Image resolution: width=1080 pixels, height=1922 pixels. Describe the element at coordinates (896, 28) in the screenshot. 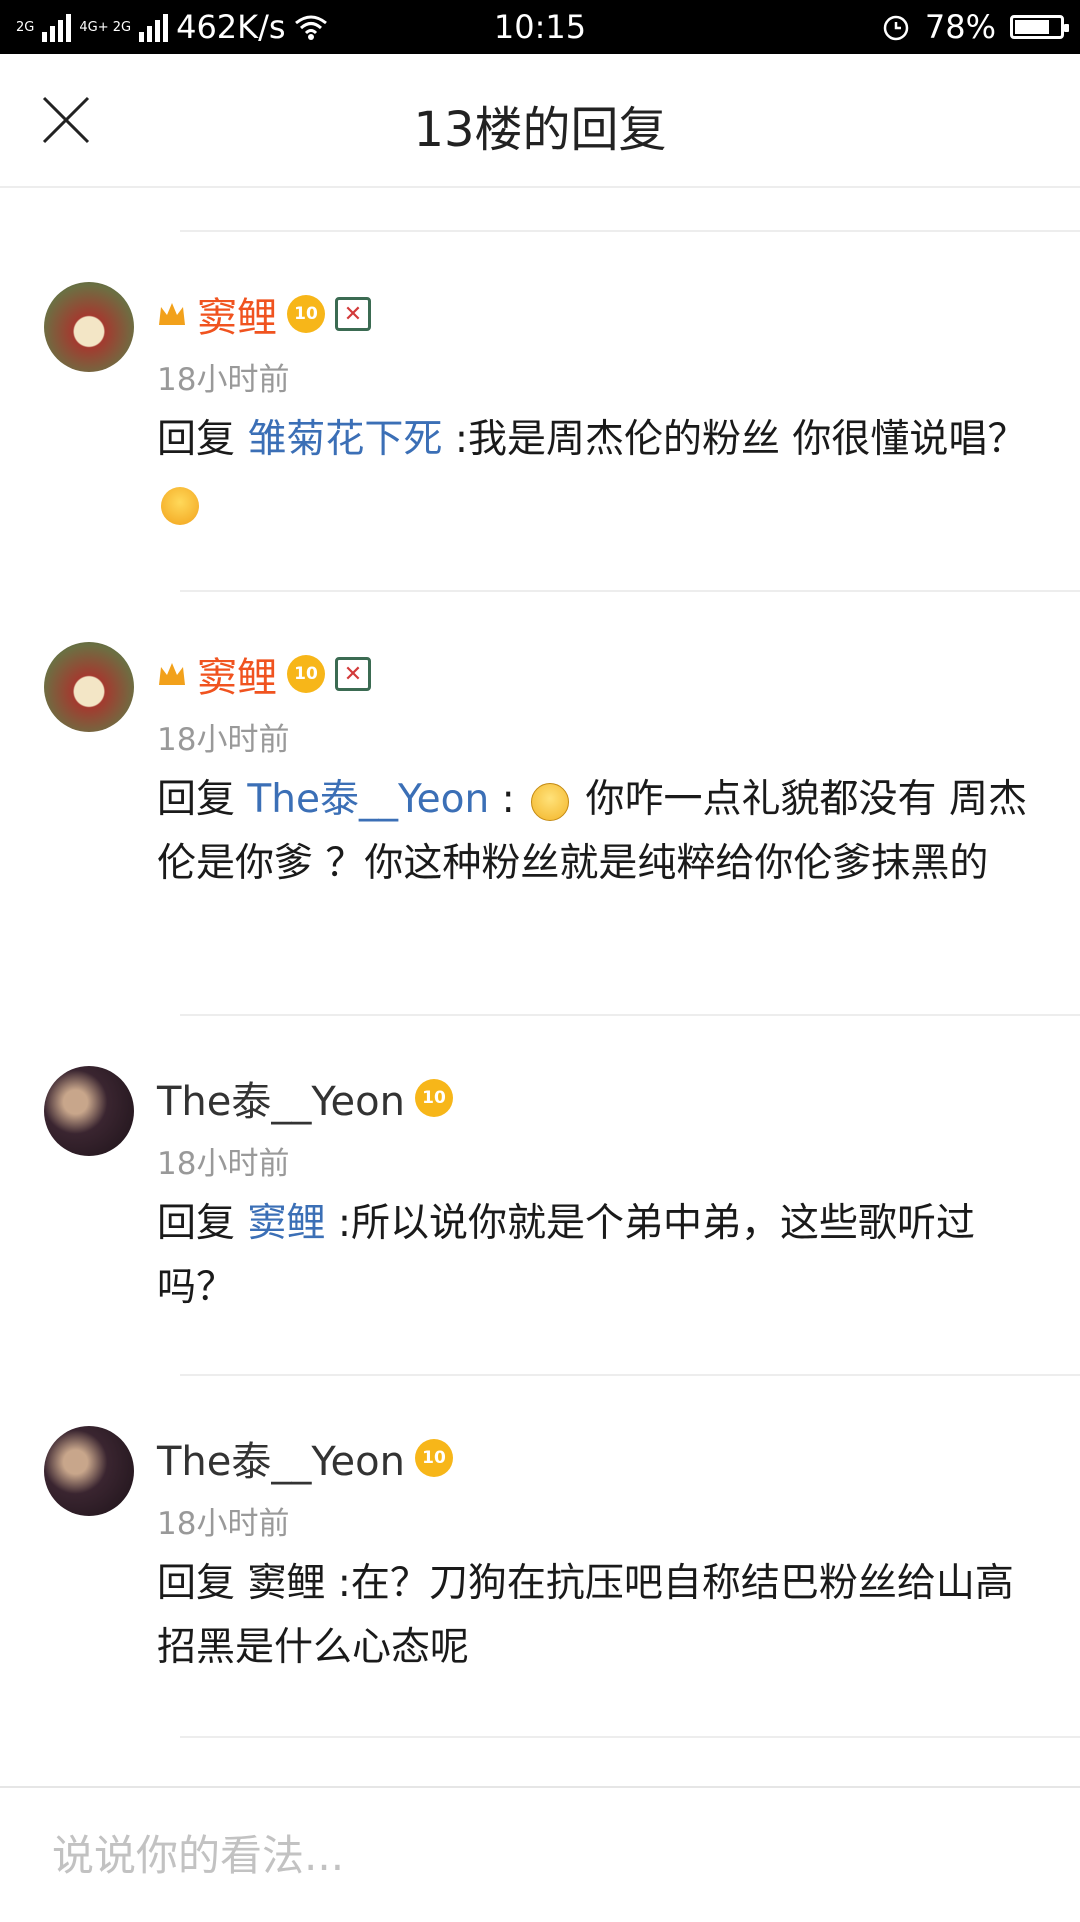

I see `alarm-icon` at that location.